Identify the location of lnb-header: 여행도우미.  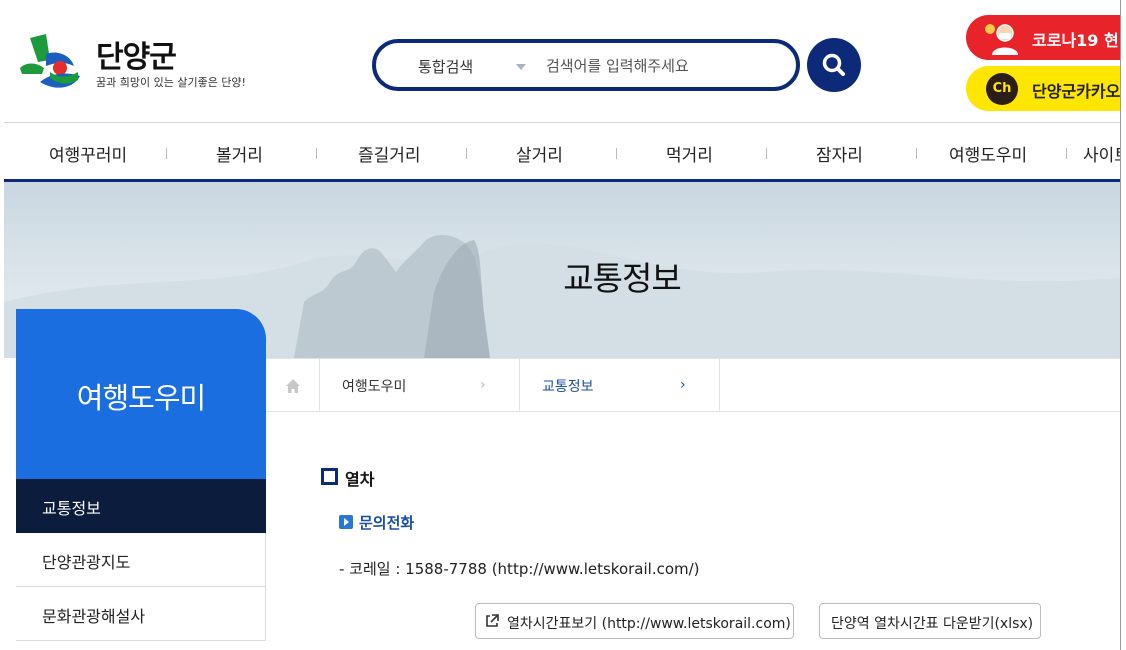
(141, 394).